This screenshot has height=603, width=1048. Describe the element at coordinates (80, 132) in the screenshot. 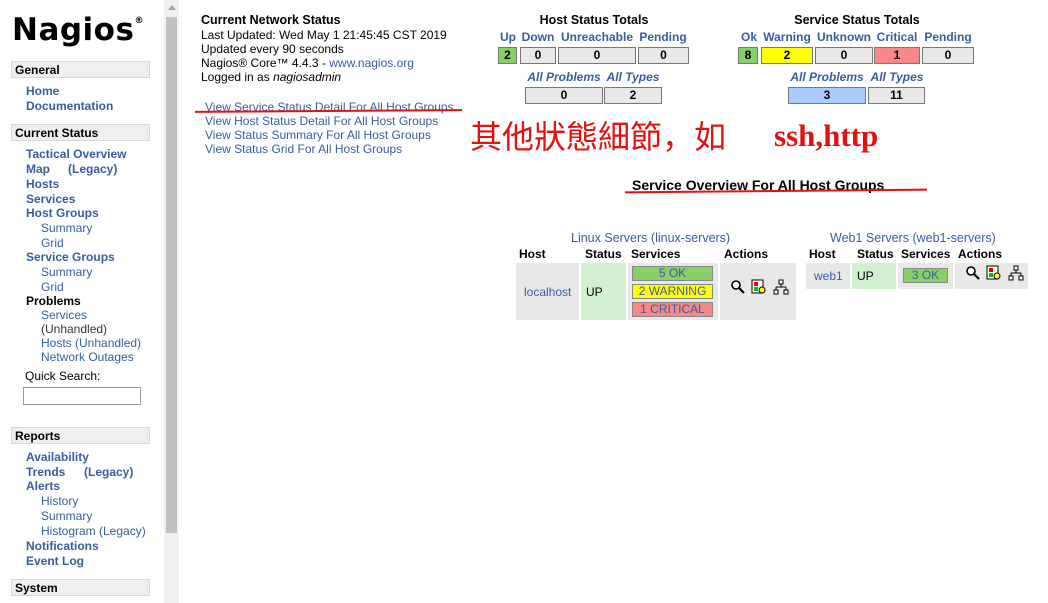

I see `section-current-status: Current Status` at that location.